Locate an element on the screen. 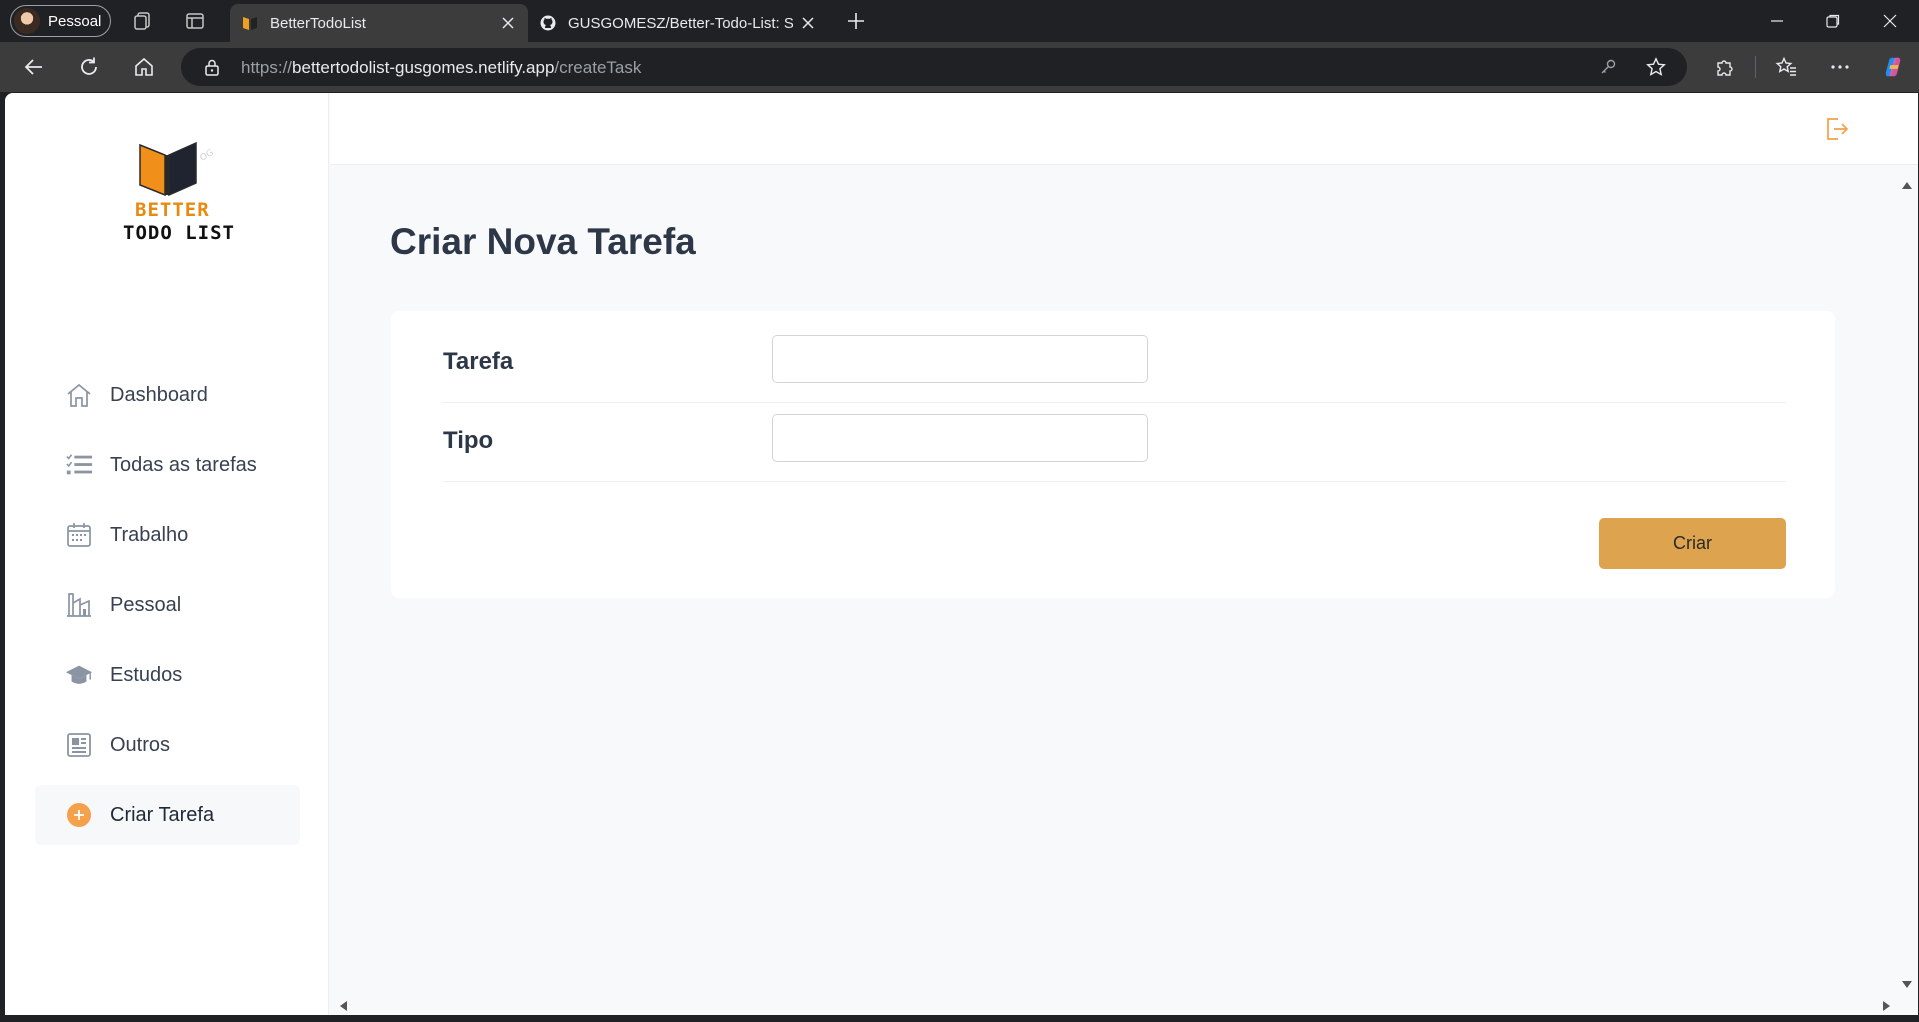 The image size is (1919, 1022). tab-actions-icon is located at coordinates (195, 21).